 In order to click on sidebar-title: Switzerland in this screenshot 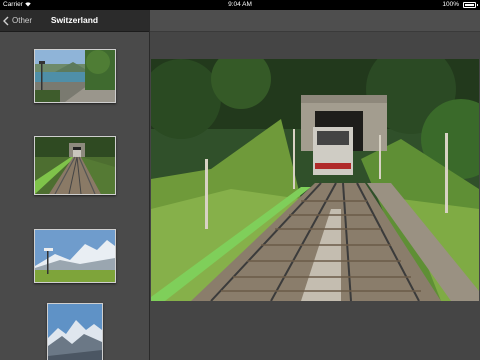, I will do `click(74, 20)`.